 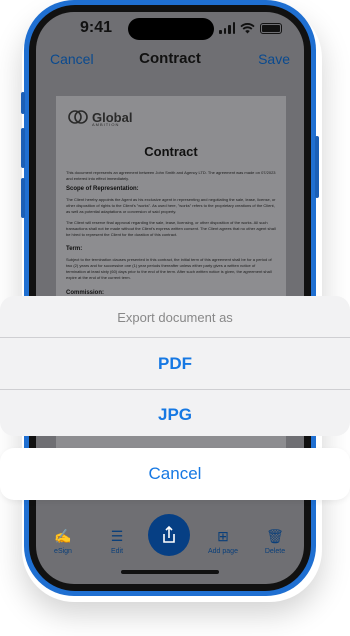 I want to click on logo-mark-icon, so click(x=78, y=117).